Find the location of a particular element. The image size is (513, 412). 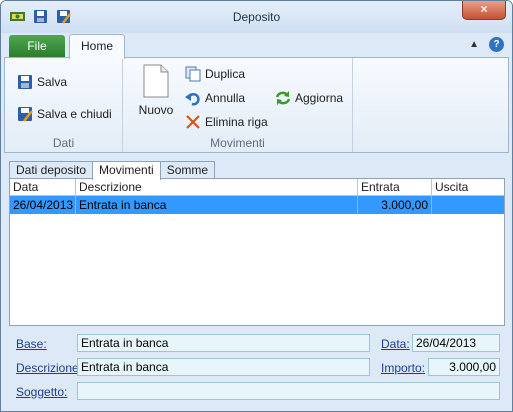

cell-uscita is located at coordinates (468, 205).